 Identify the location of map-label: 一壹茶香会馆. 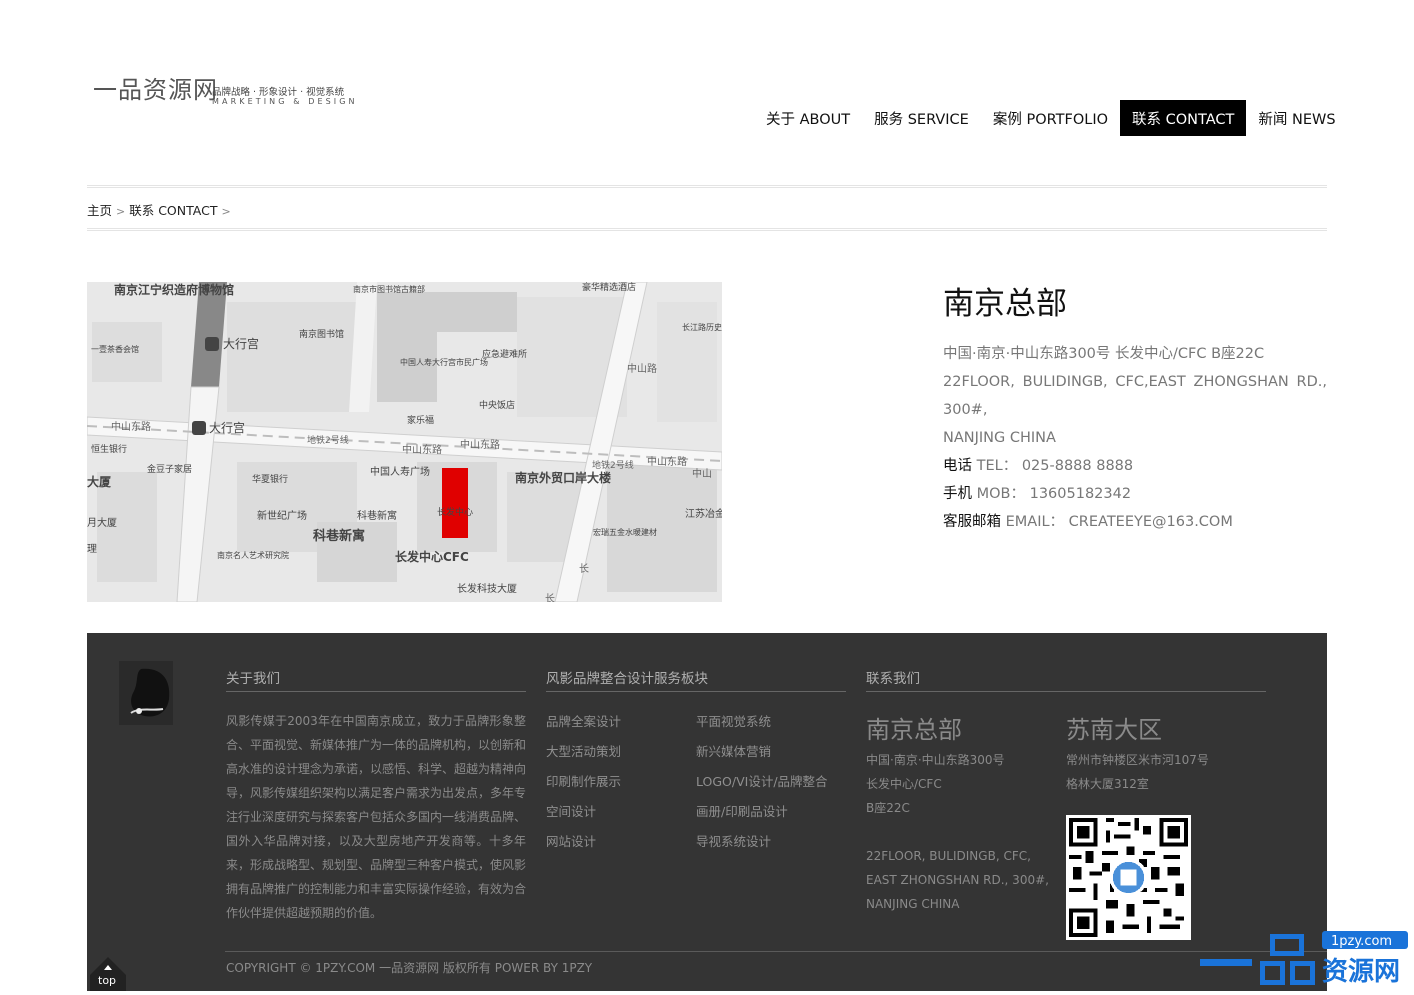
(115, 349).